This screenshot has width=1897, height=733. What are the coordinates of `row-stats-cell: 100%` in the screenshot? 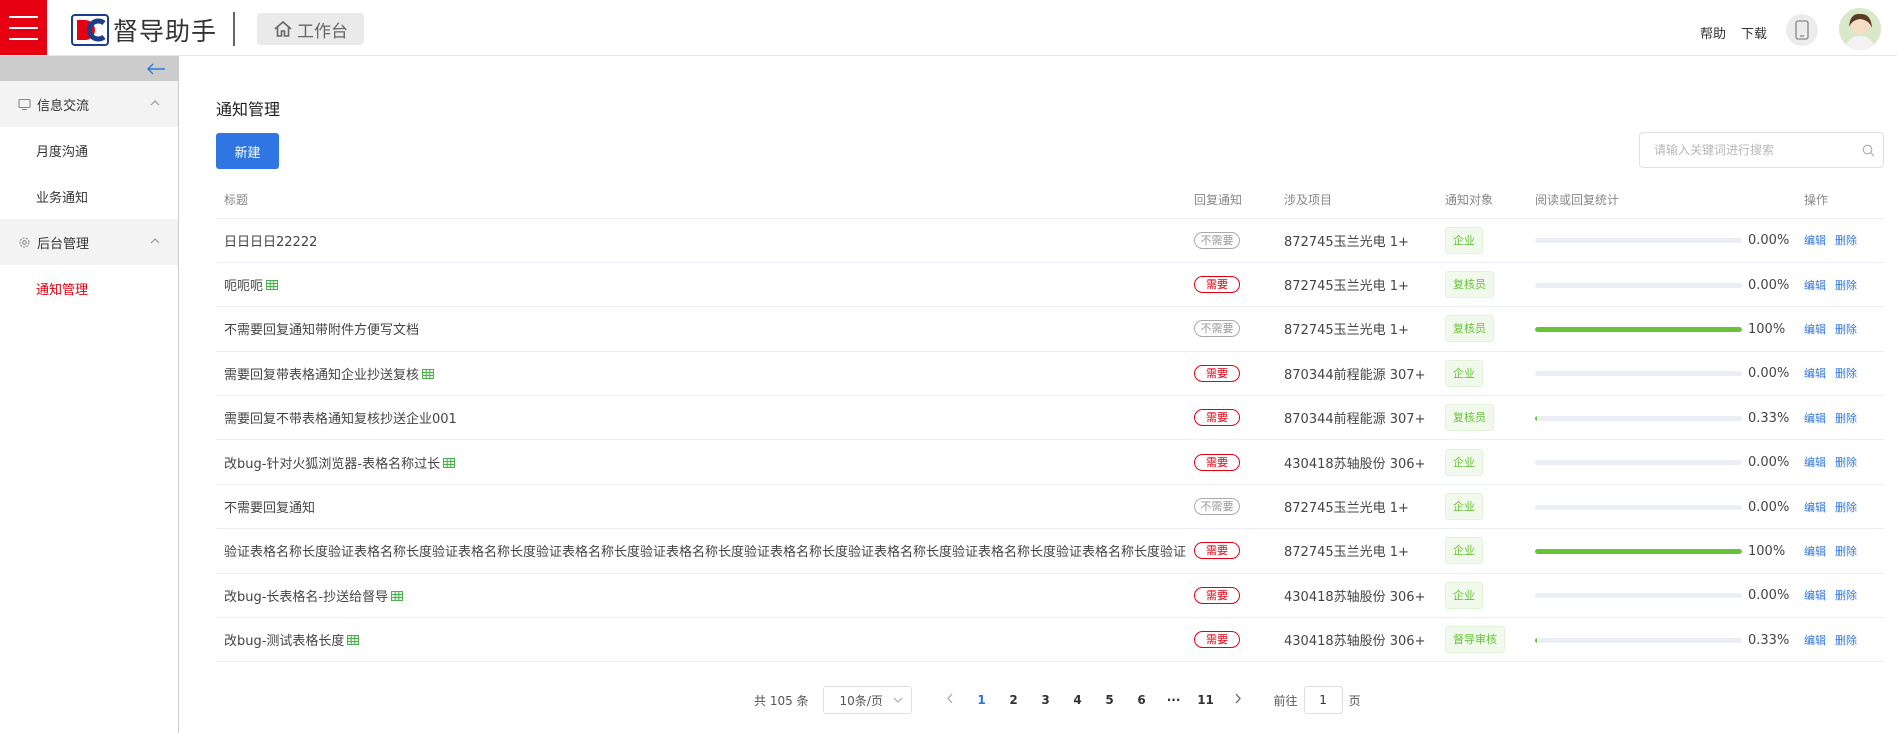 It's located at (1661, 329).